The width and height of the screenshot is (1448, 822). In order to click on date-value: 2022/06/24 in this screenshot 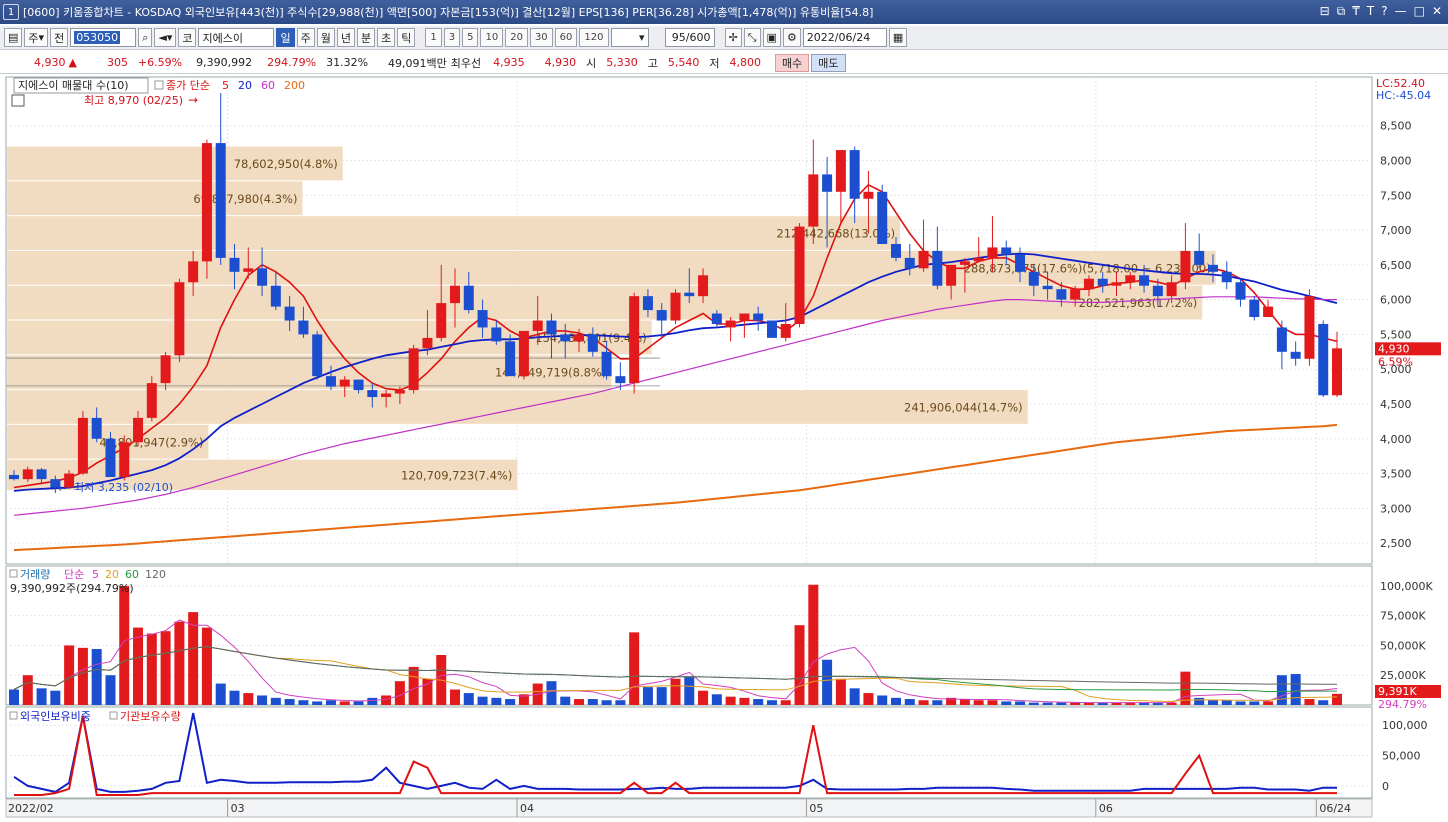, I will do `click(838, 37)`.